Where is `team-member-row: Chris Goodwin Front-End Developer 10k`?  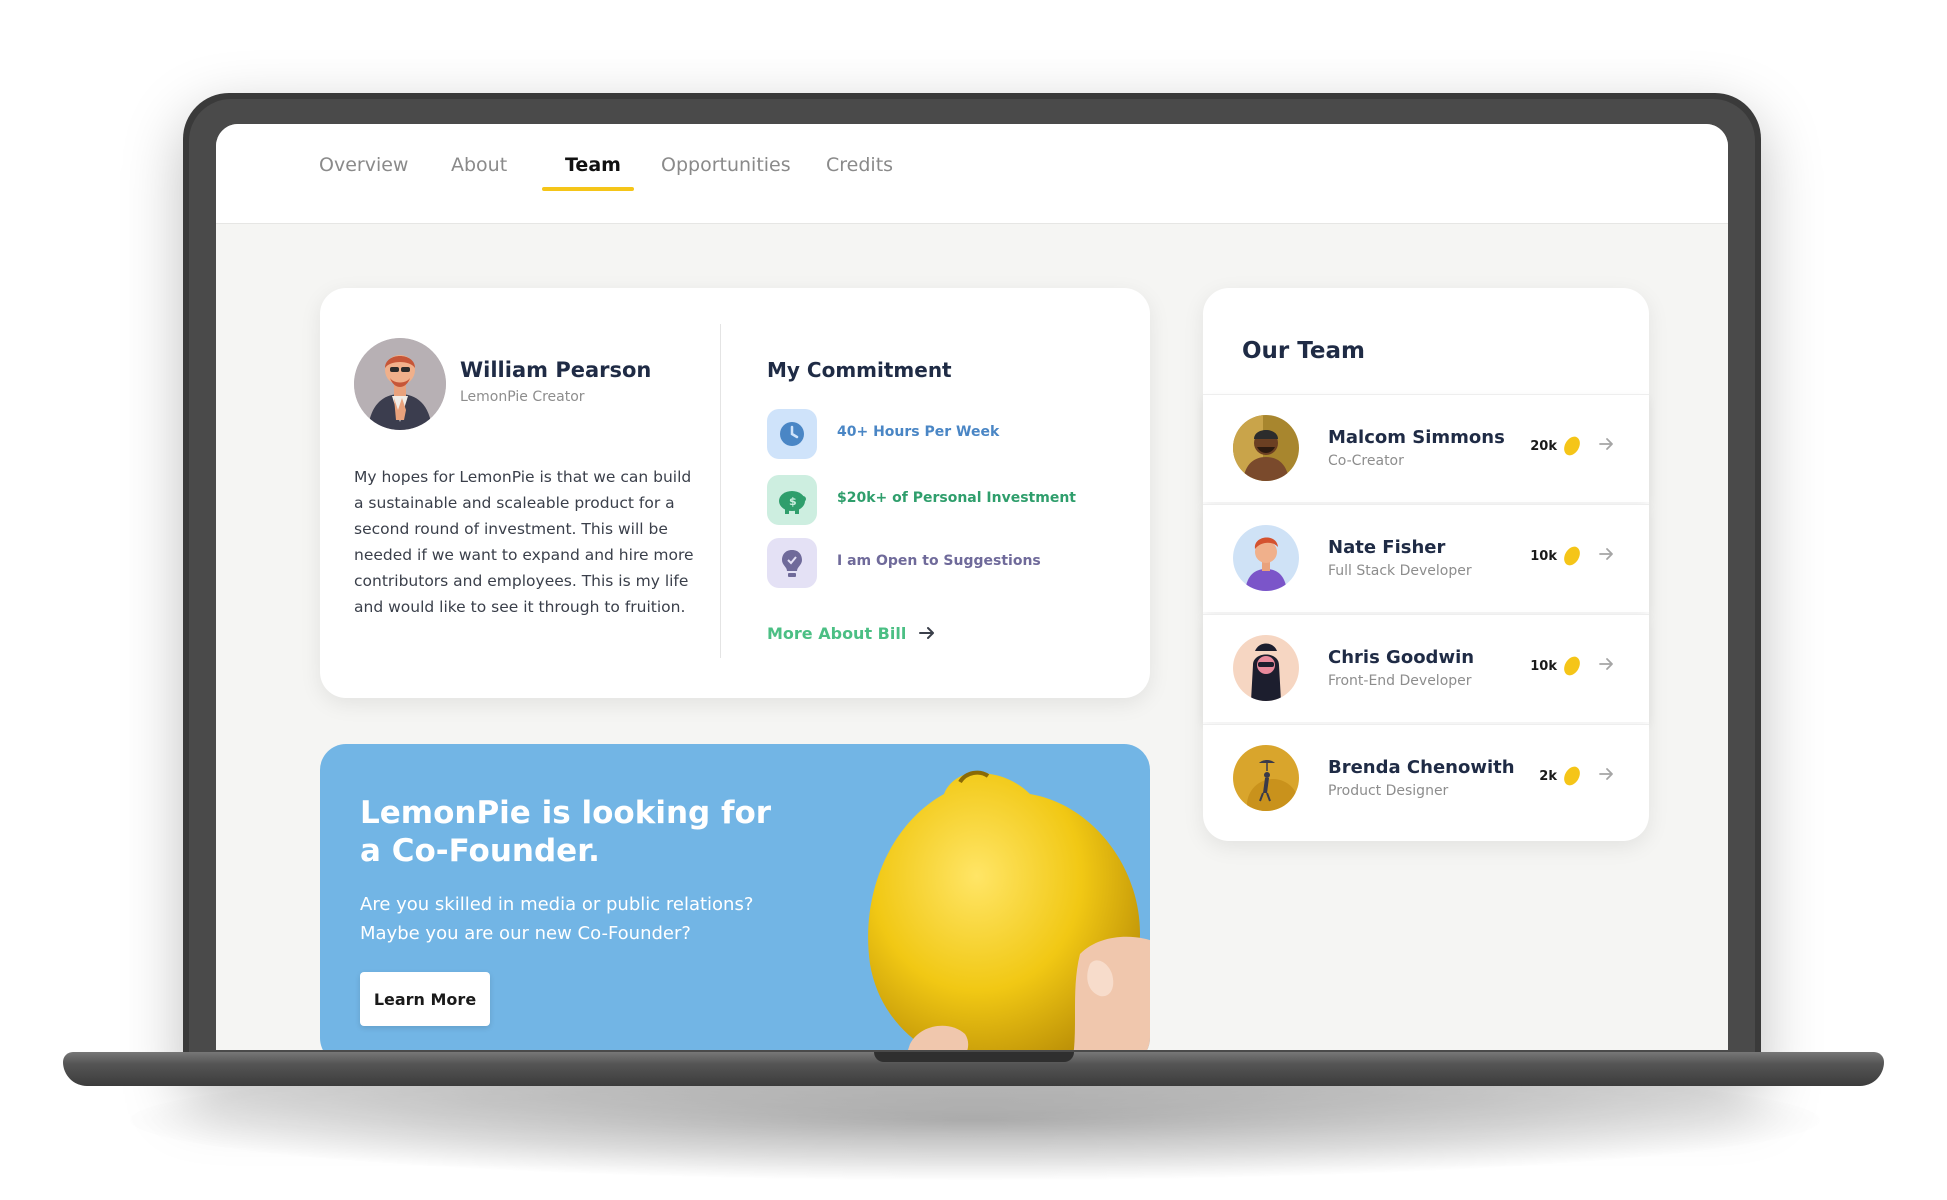 team-member-row: Chris Goodwin Front-End Developer 10k is located at coordinates (1426, 668).